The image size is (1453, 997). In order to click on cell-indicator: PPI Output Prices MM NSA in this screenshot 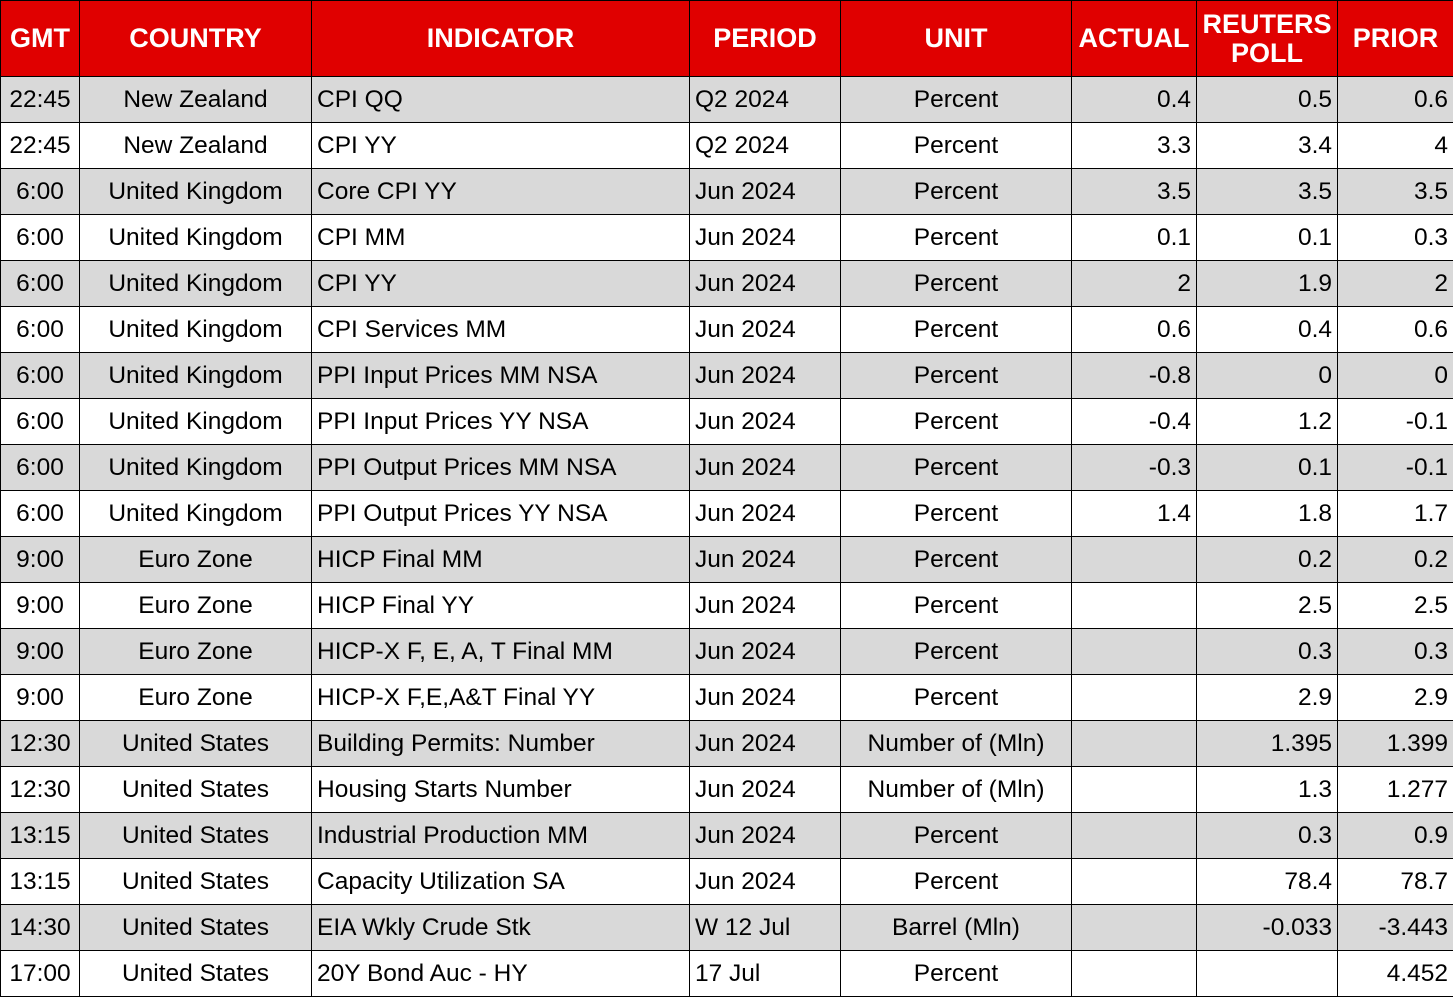, I will do `click(500, 467)`.